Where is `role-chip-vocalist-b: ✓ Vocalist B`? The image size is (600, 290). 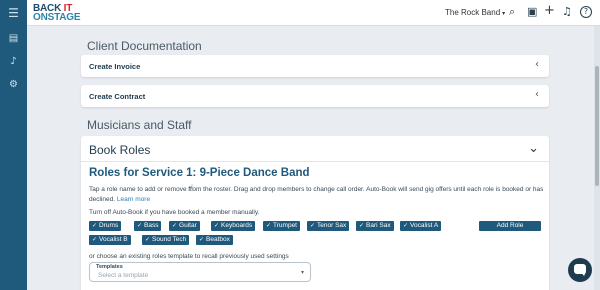 role-chip-vocalist-b: ✓ Vocalist B is located at coordinates (110, 240).